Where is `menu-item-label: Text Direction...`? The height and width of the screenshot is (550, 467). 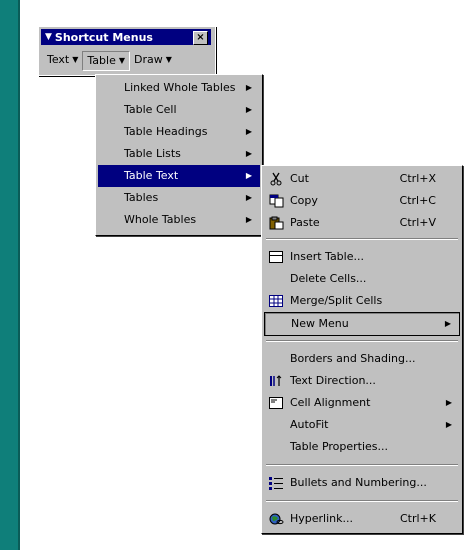 menu-item-label: Text Direction... is located at coordinates (333, 380).